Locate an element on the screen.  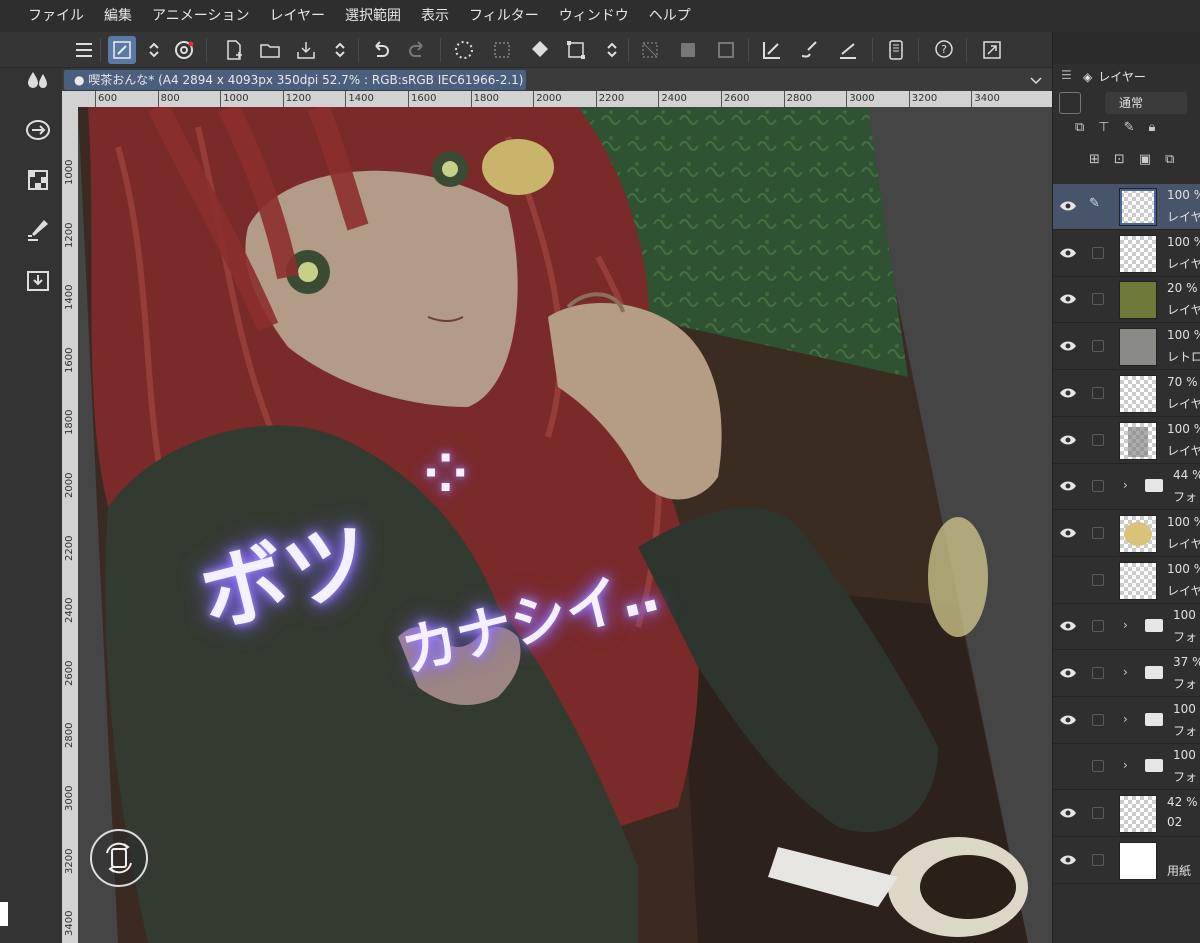
menu-filter: フィルター is located at coordinates (504, 16).